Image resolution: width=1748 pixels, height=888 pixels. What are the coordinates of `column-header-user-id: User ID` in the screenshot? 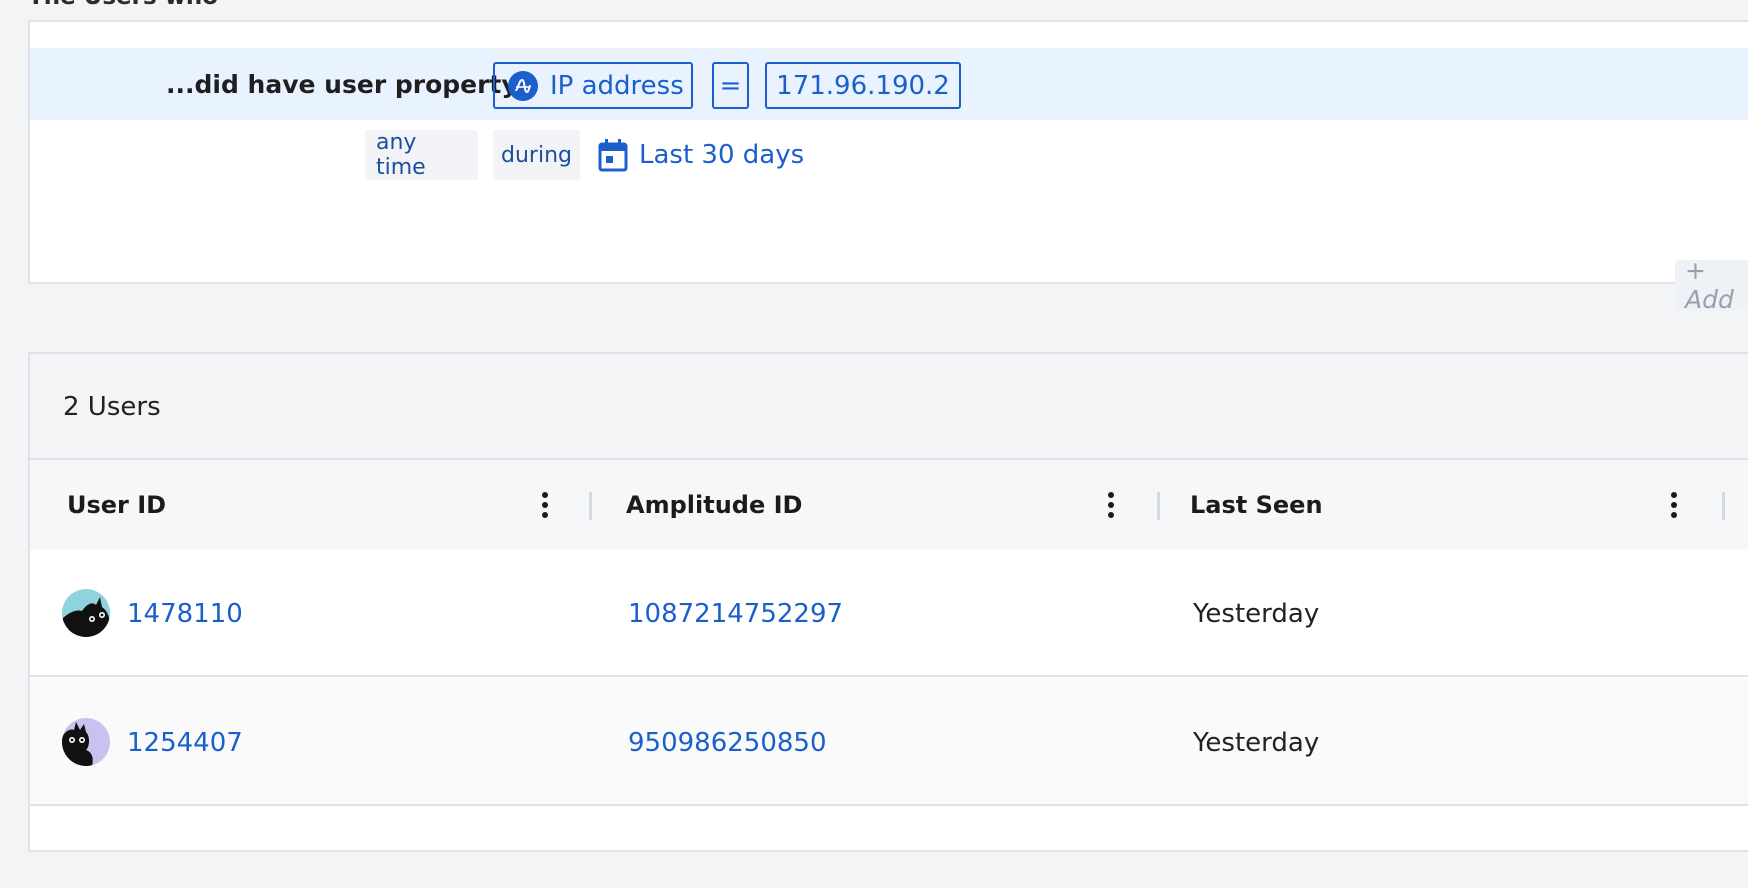 It's located at (116, 505).